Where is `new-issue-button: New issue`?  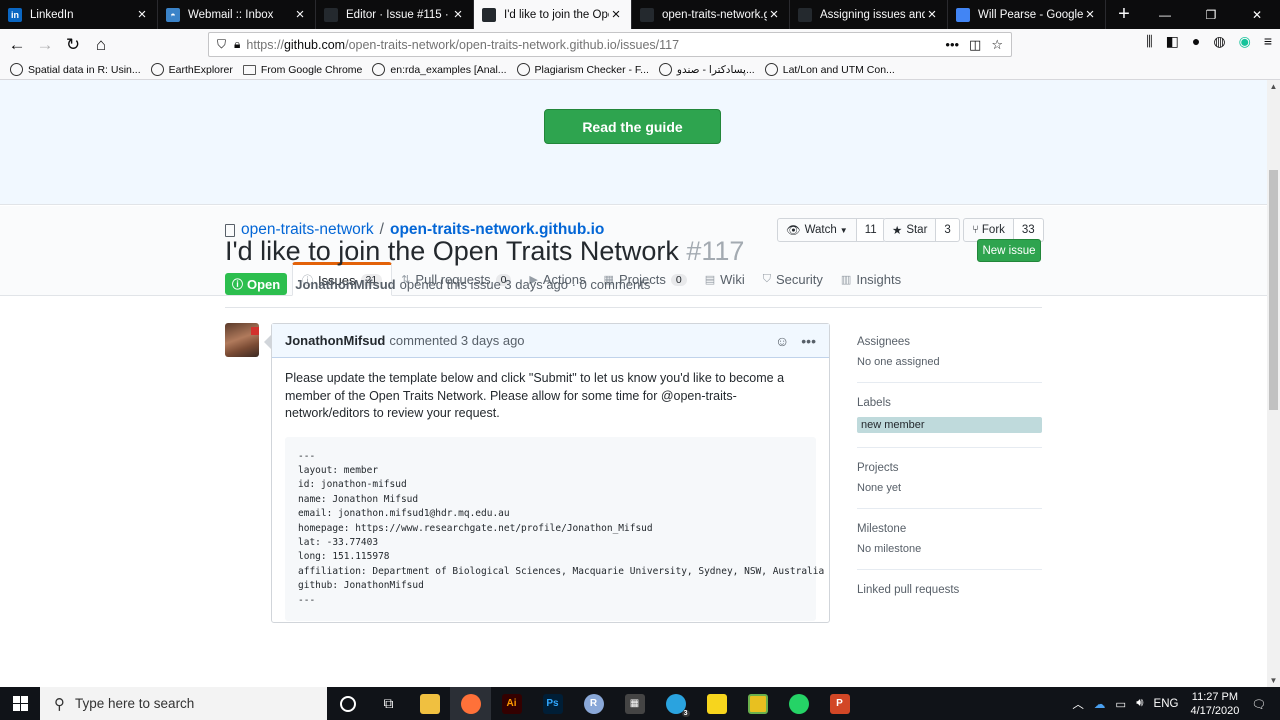
new-issue-button: New issue is located at coordinates (1009, 250).